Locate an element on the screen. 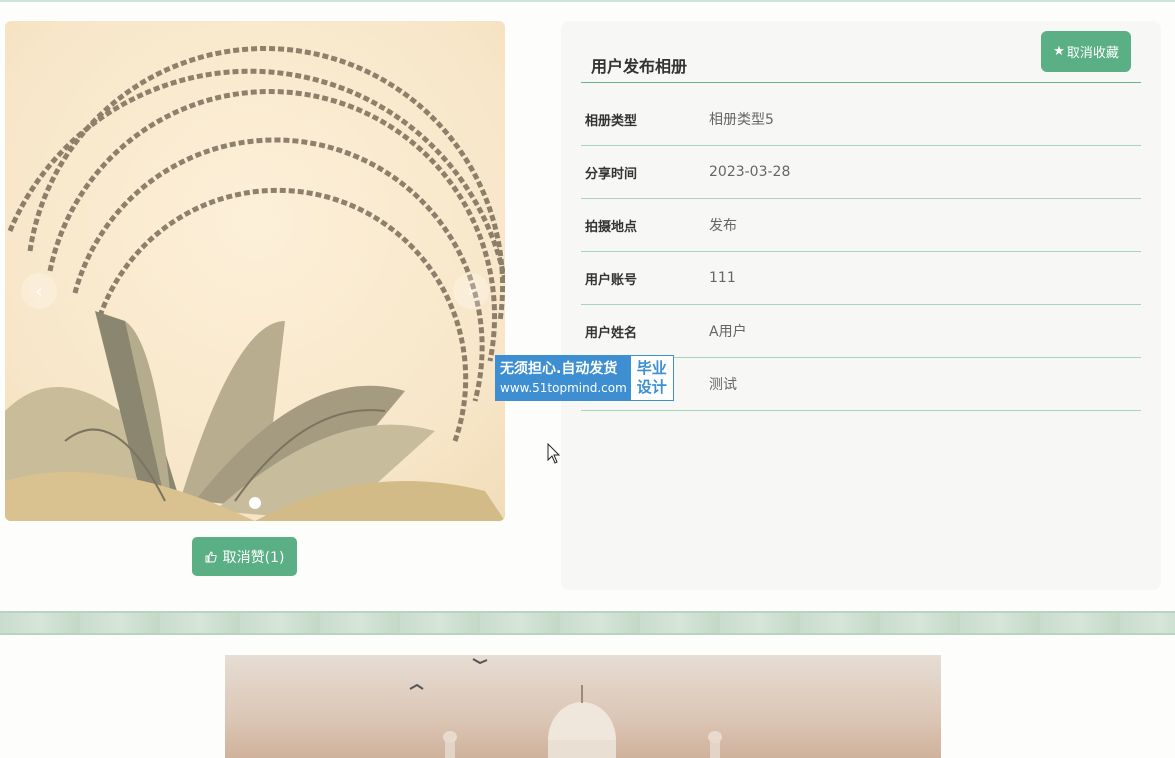 The height and width of the screenshot is (758, 1175). info-label: 用户账号 is located at coordinates (611, 280).